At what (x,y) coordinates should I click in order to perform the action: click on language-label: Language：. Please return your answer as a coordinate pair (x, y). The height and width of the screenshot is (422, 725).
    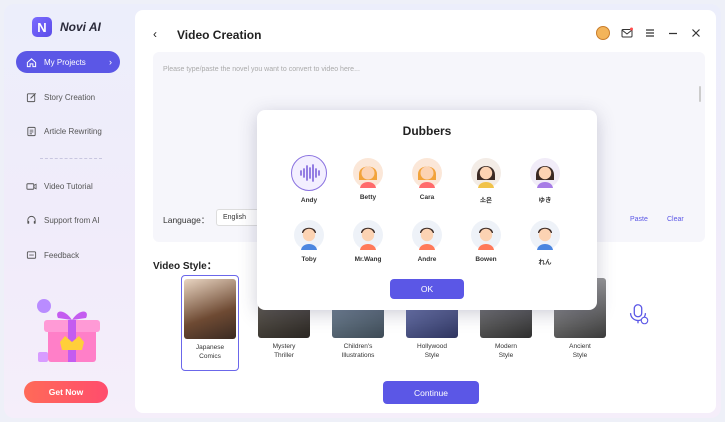
    Looking at the image, I should click on (186, 220).